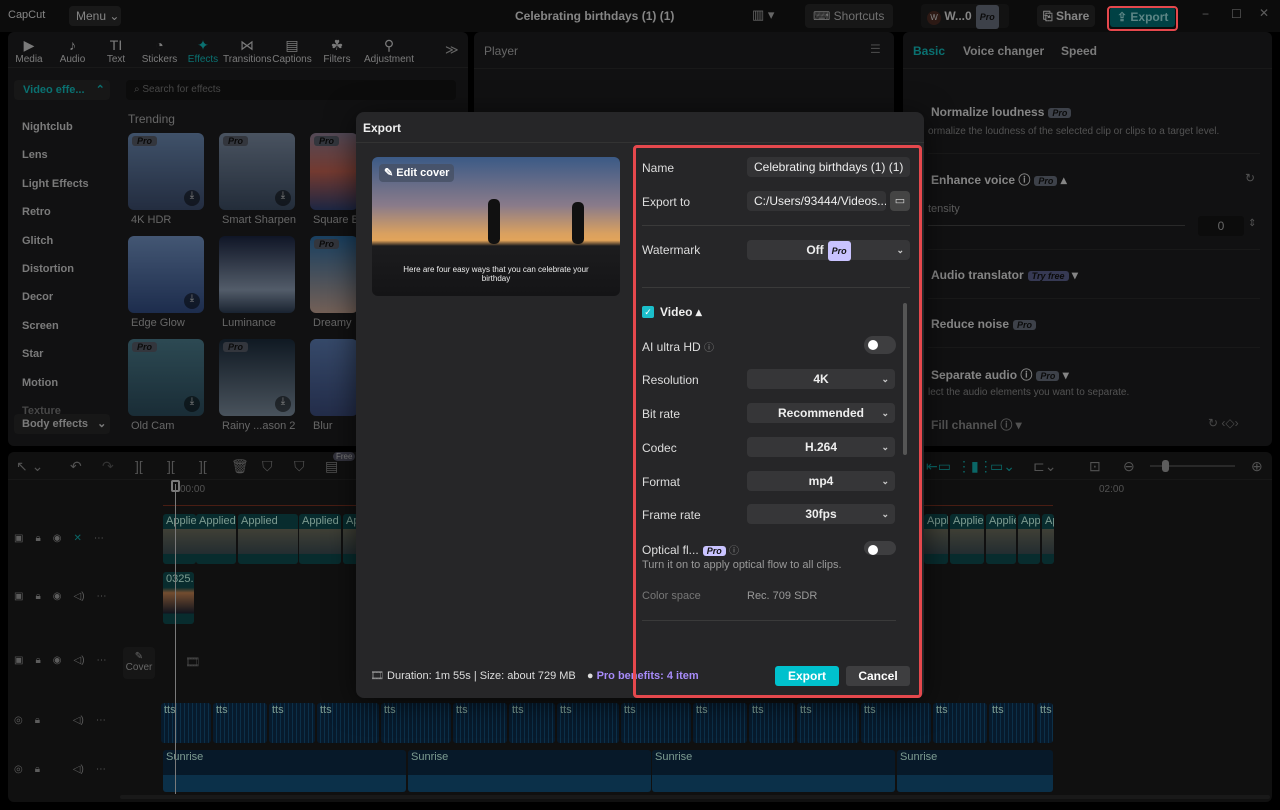  Describe the element at coordinates (139, 663) in the screenshot. I see `cover-button: ✎ Cover` at that location.